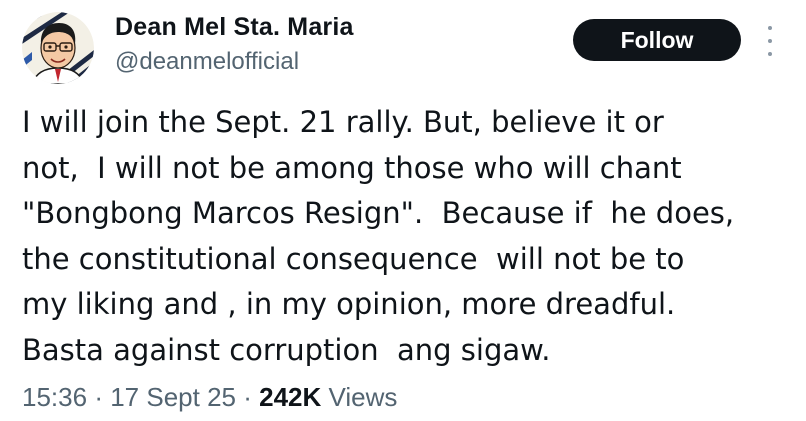 The width and height of the screenshot is (806, 421). I want to click on views-count: 242K, so click(290, 397).